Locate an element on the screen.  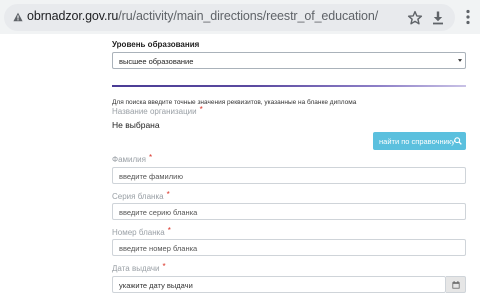
date-label: Дата выдачи * is located at coordinates (139, 267).